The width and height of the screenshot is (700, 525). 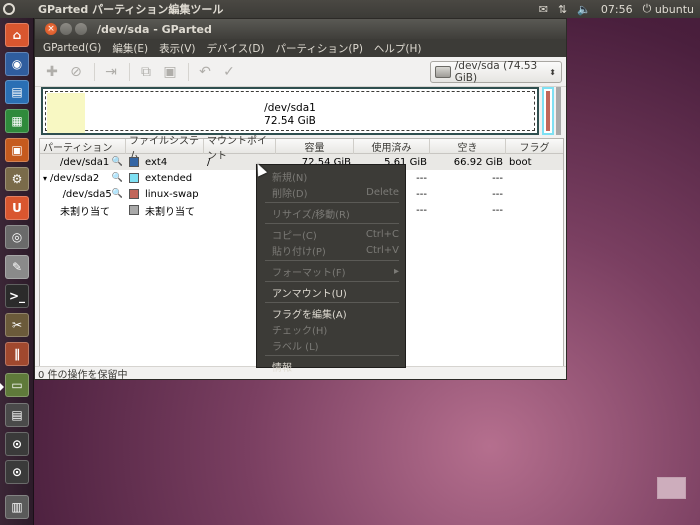 I want to click on launcher: ⌂ ◉ ▤ ▦ ▣ ⚙ U ◎ ✎ >_ ✂ ∥ ▭ ▤ ⊙ ⊙ ▥, so click(x=17, y=271).